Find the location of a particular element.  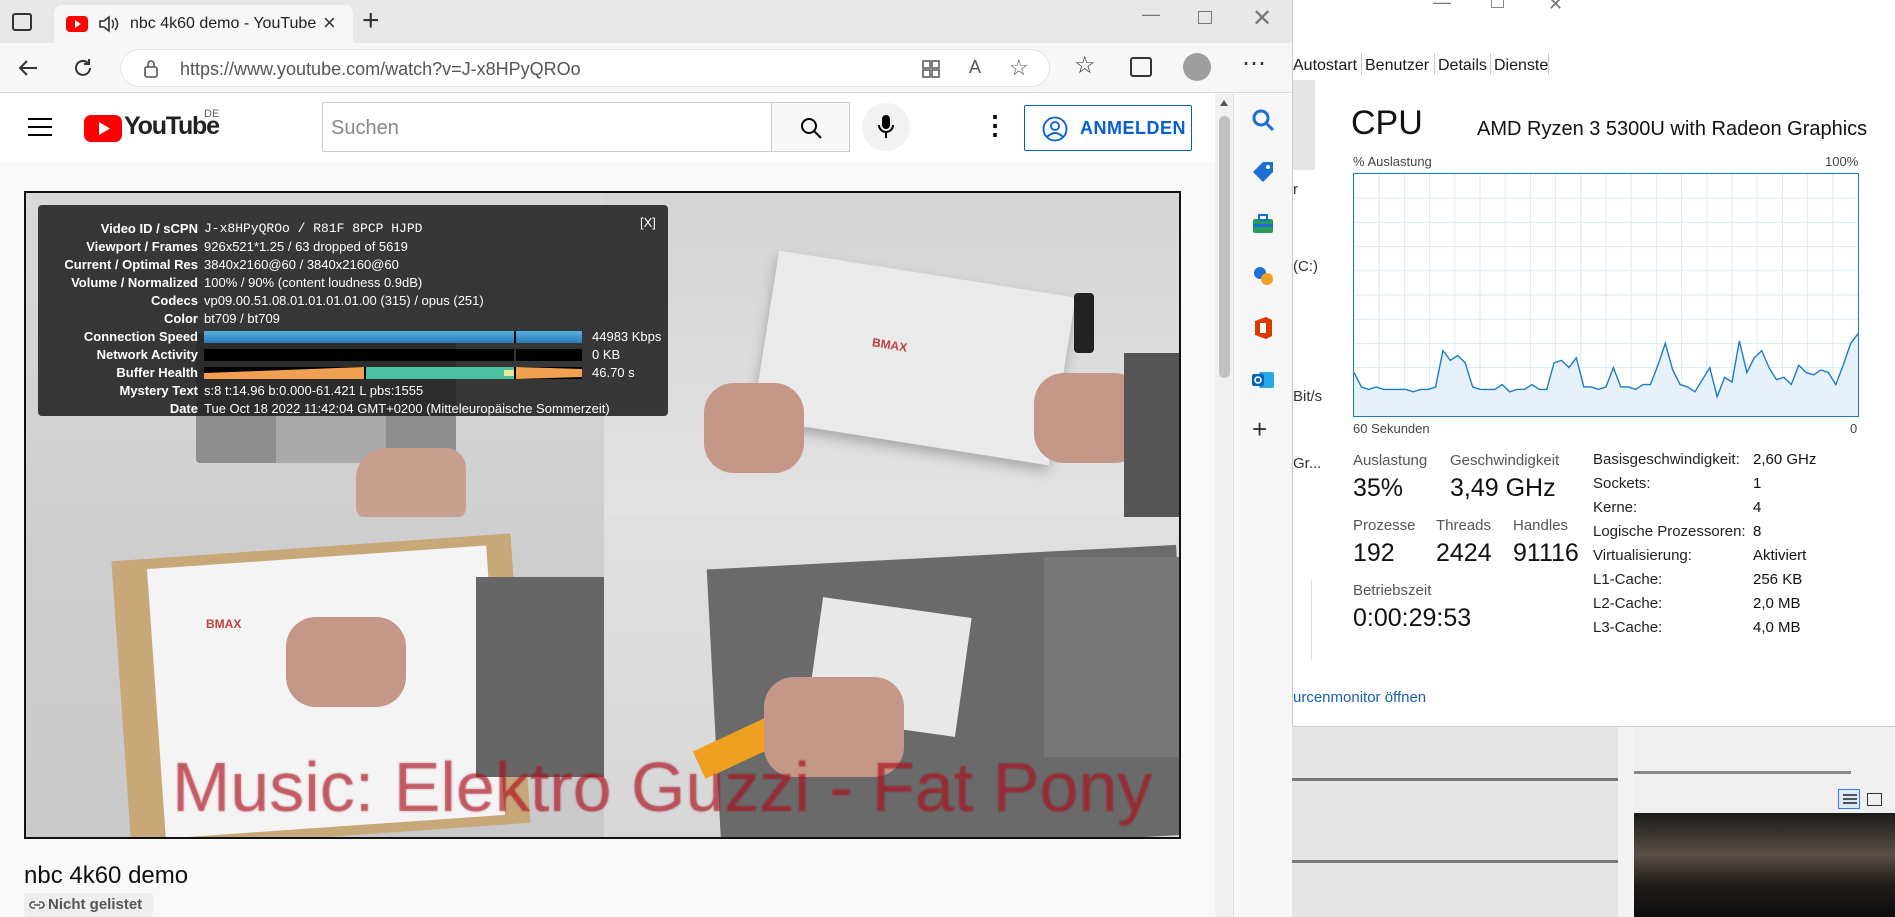

tools-briefcase-icon is located at coordinates (1263, 224).